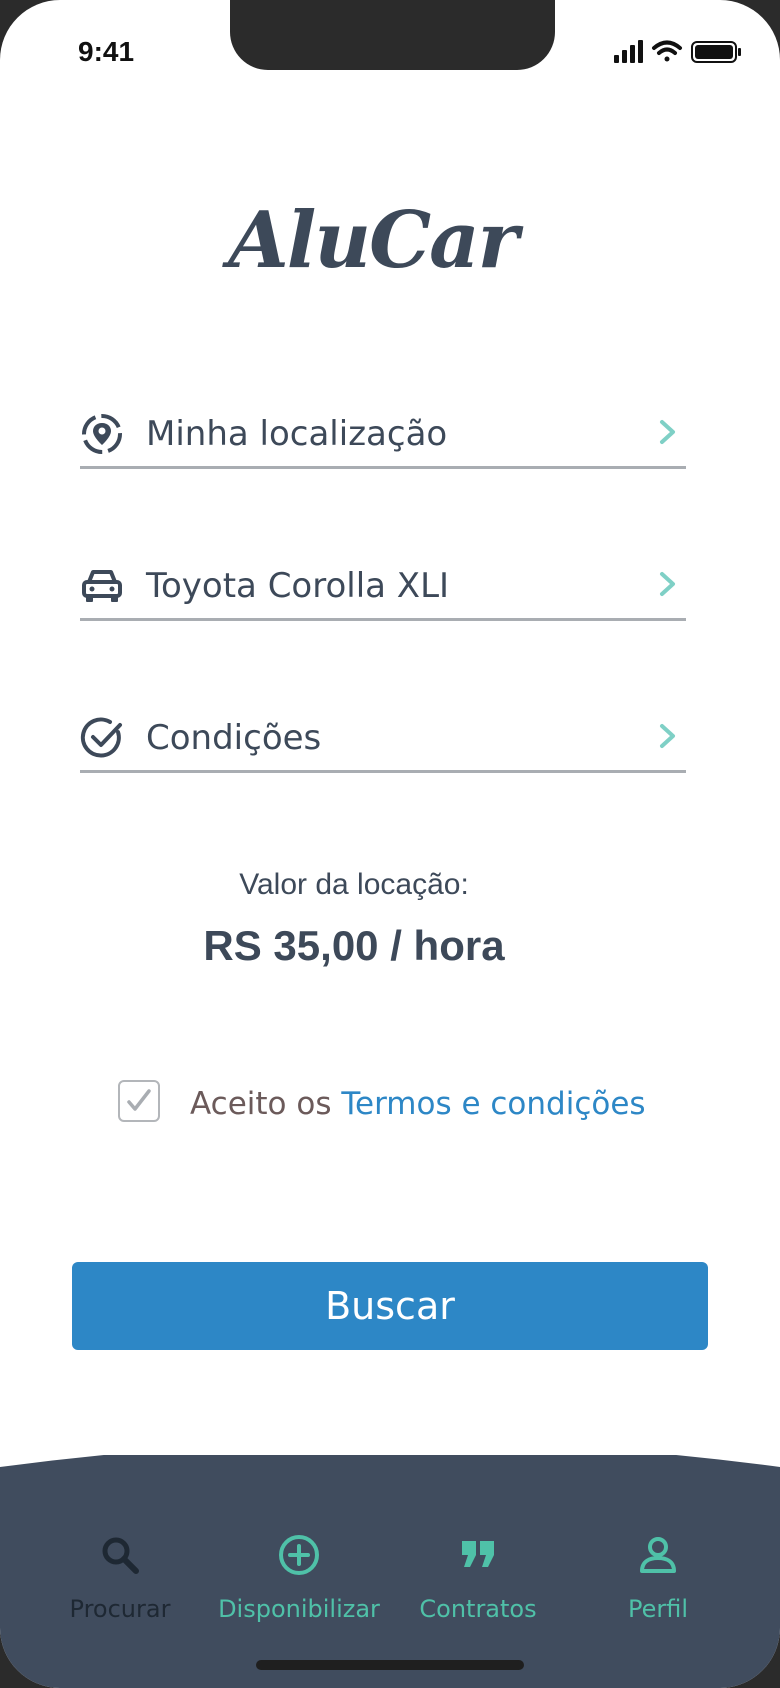  I want to click on car-icon, so click(102, 586).